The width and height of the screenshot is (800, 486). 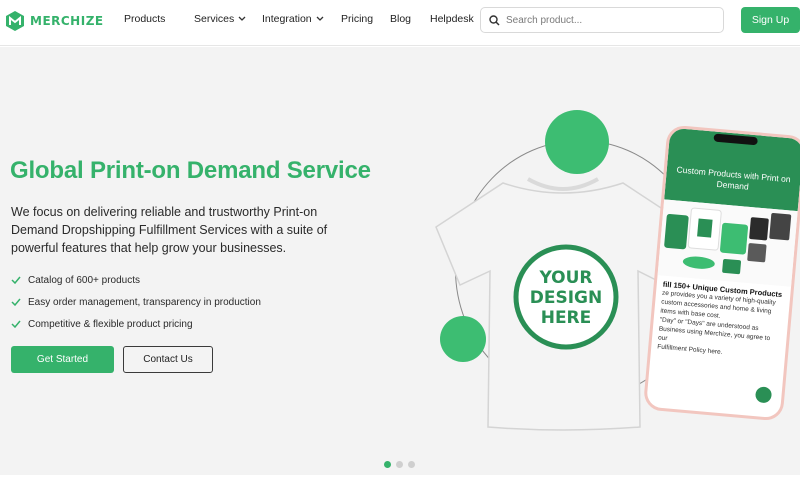 I want to click on brand-name: MERCHIZE, so click(x=67, y=21).